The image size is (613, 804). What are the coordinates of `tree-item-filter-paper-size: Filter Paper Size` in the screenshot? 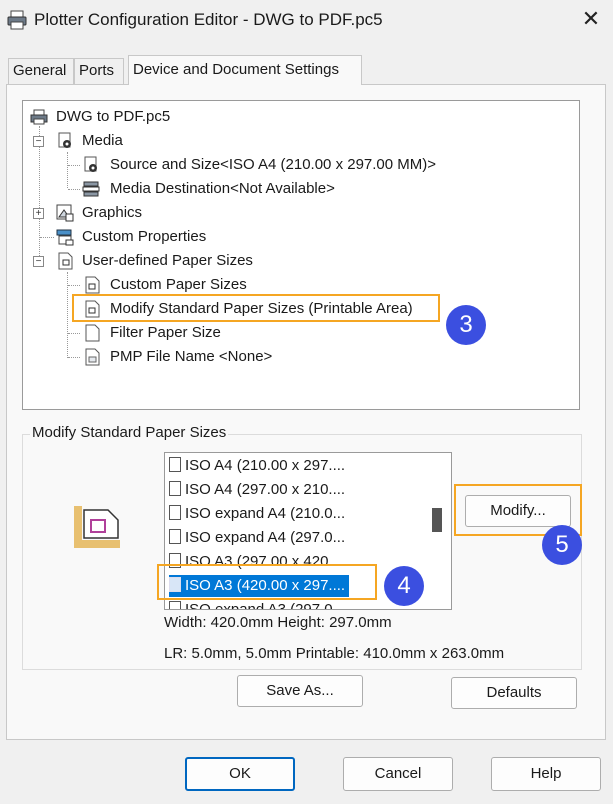 It's located at (165, 333).